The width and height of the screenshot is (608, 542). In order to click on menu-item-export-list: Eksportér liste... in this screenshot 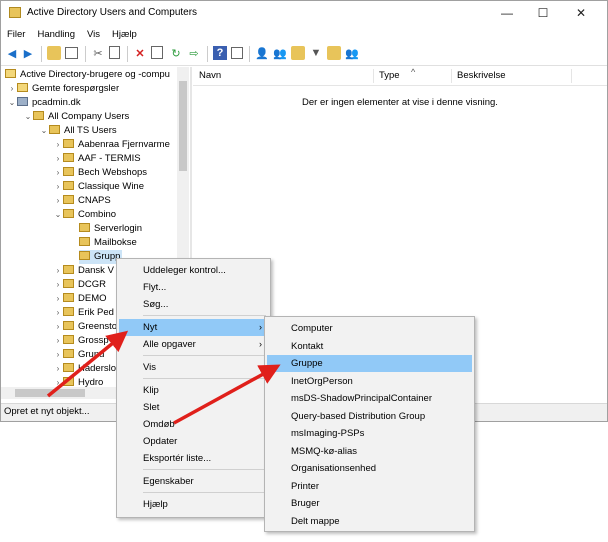, I will do `click(193, 458)`.